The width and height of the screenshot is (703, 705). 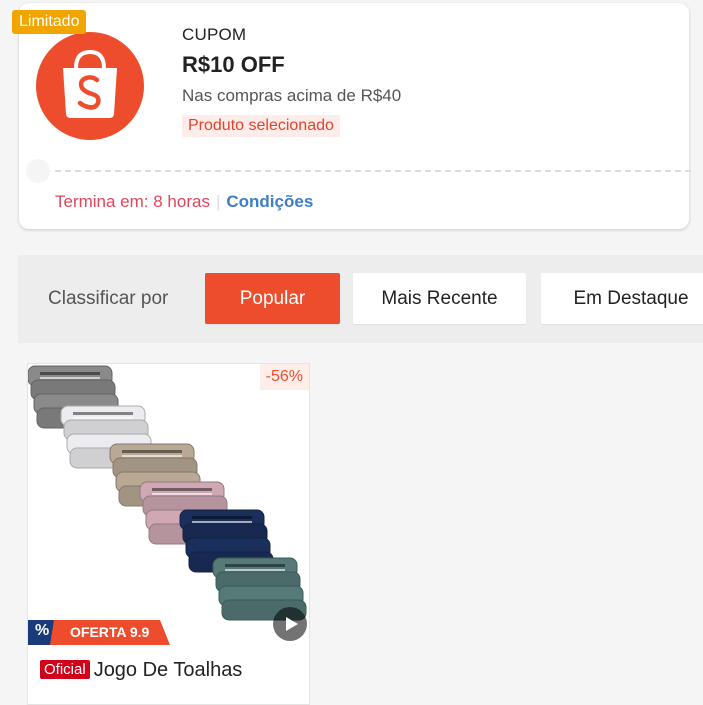 I want to click on percent-icon: %, so click(x=42, y=630).